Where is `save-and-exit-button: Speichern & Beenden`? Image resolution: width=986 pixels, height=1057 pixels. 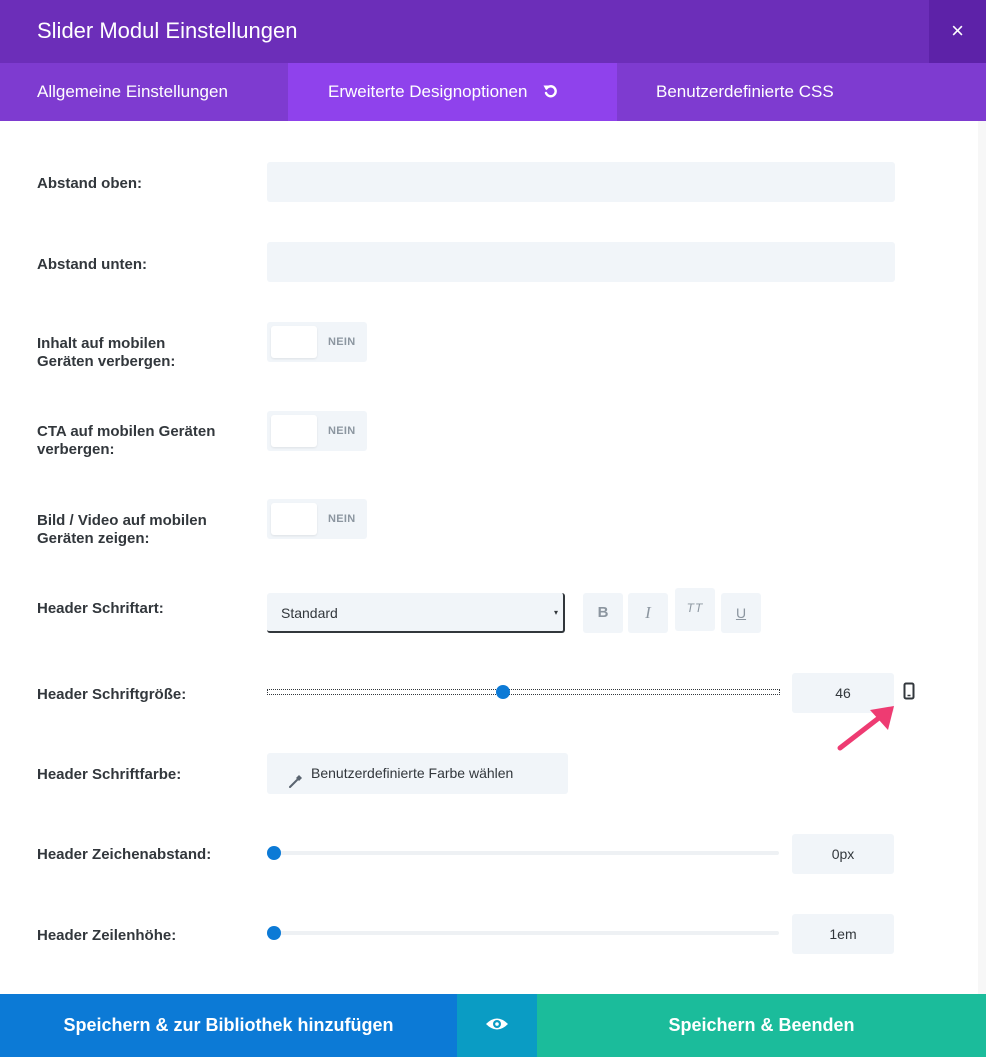
save-and-exit-button: Speichern & Beenden is located at coordinates (761, 1025).